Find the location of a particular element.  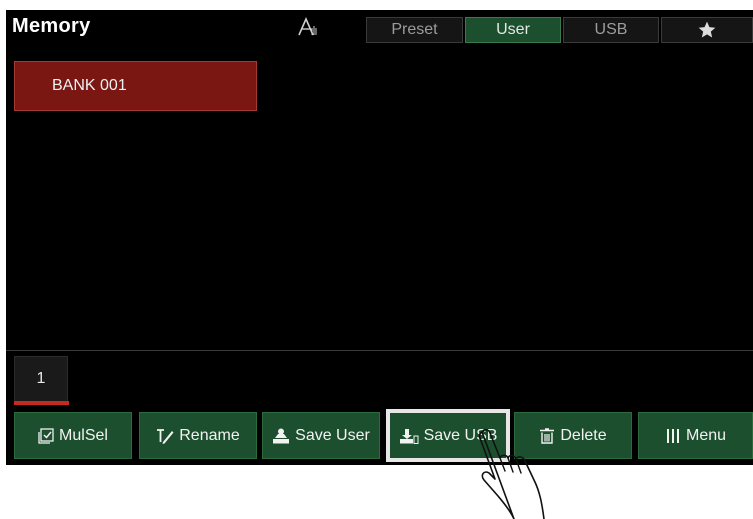

checkbox-icon is located at coordinates (46, 435).